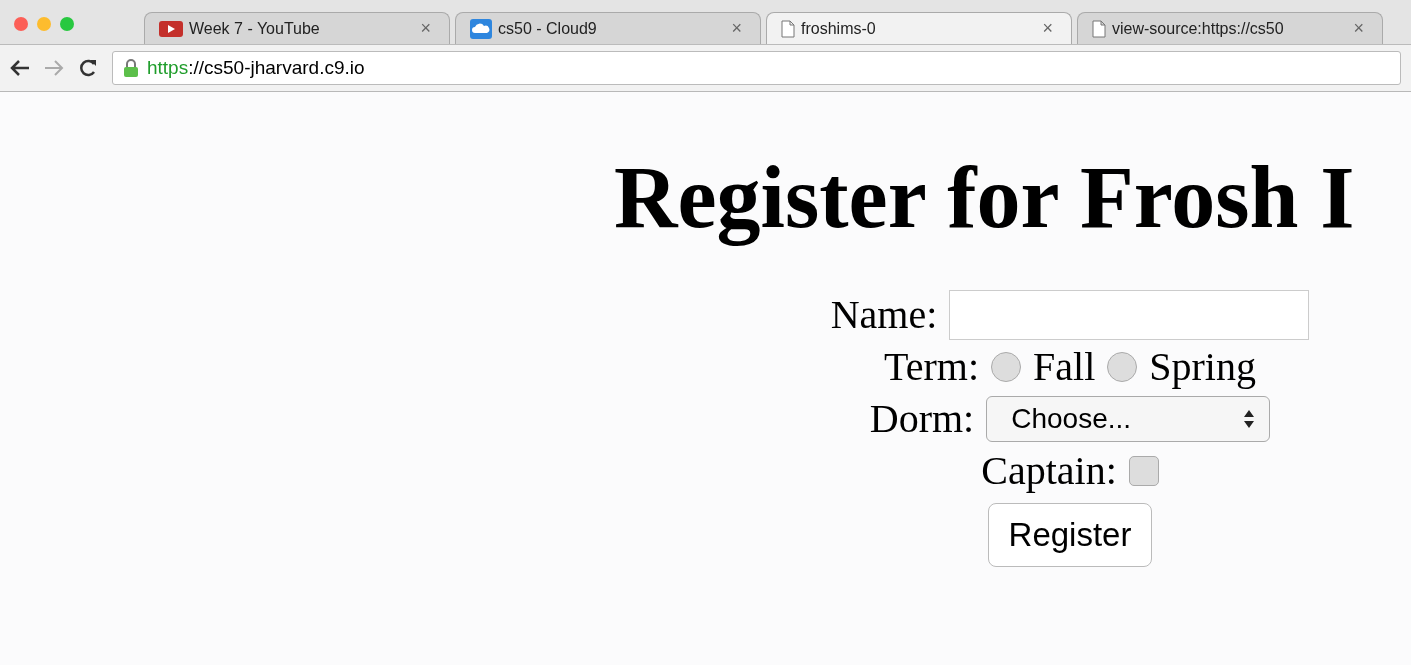  I want to click on updown-icon, so click(1249, 418).